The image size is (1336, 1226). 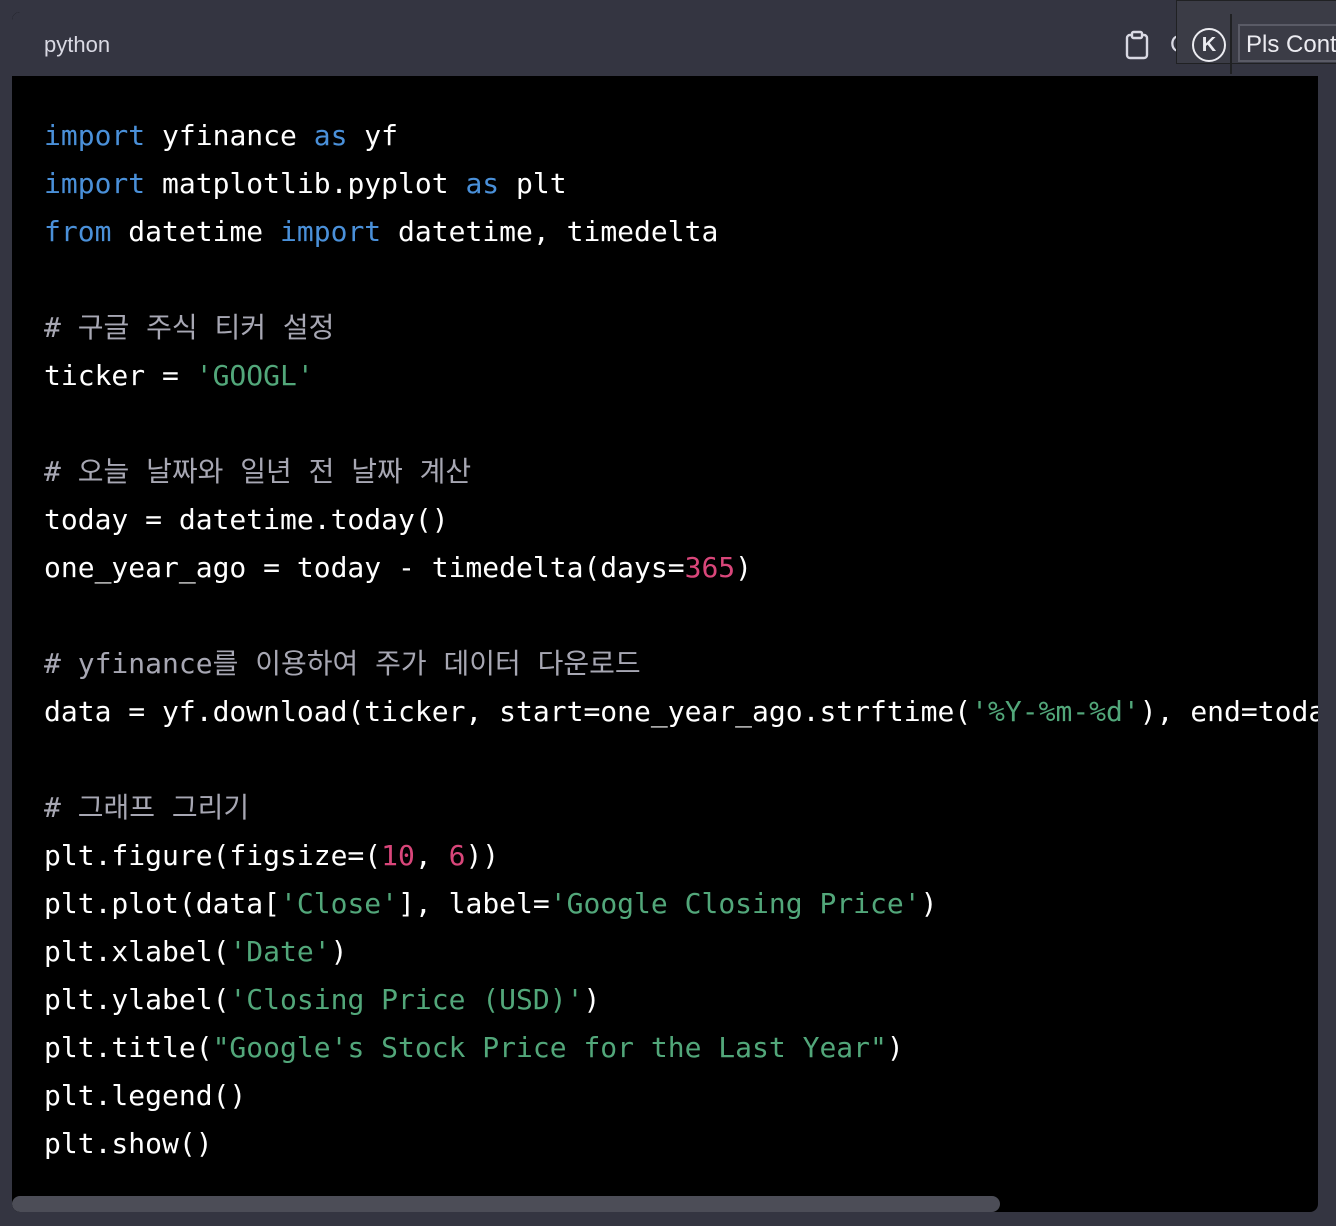 What do you see at coordinates (482, 855) in the screenshot?
I see `code-text: ))` at bounding box center [482, 855].